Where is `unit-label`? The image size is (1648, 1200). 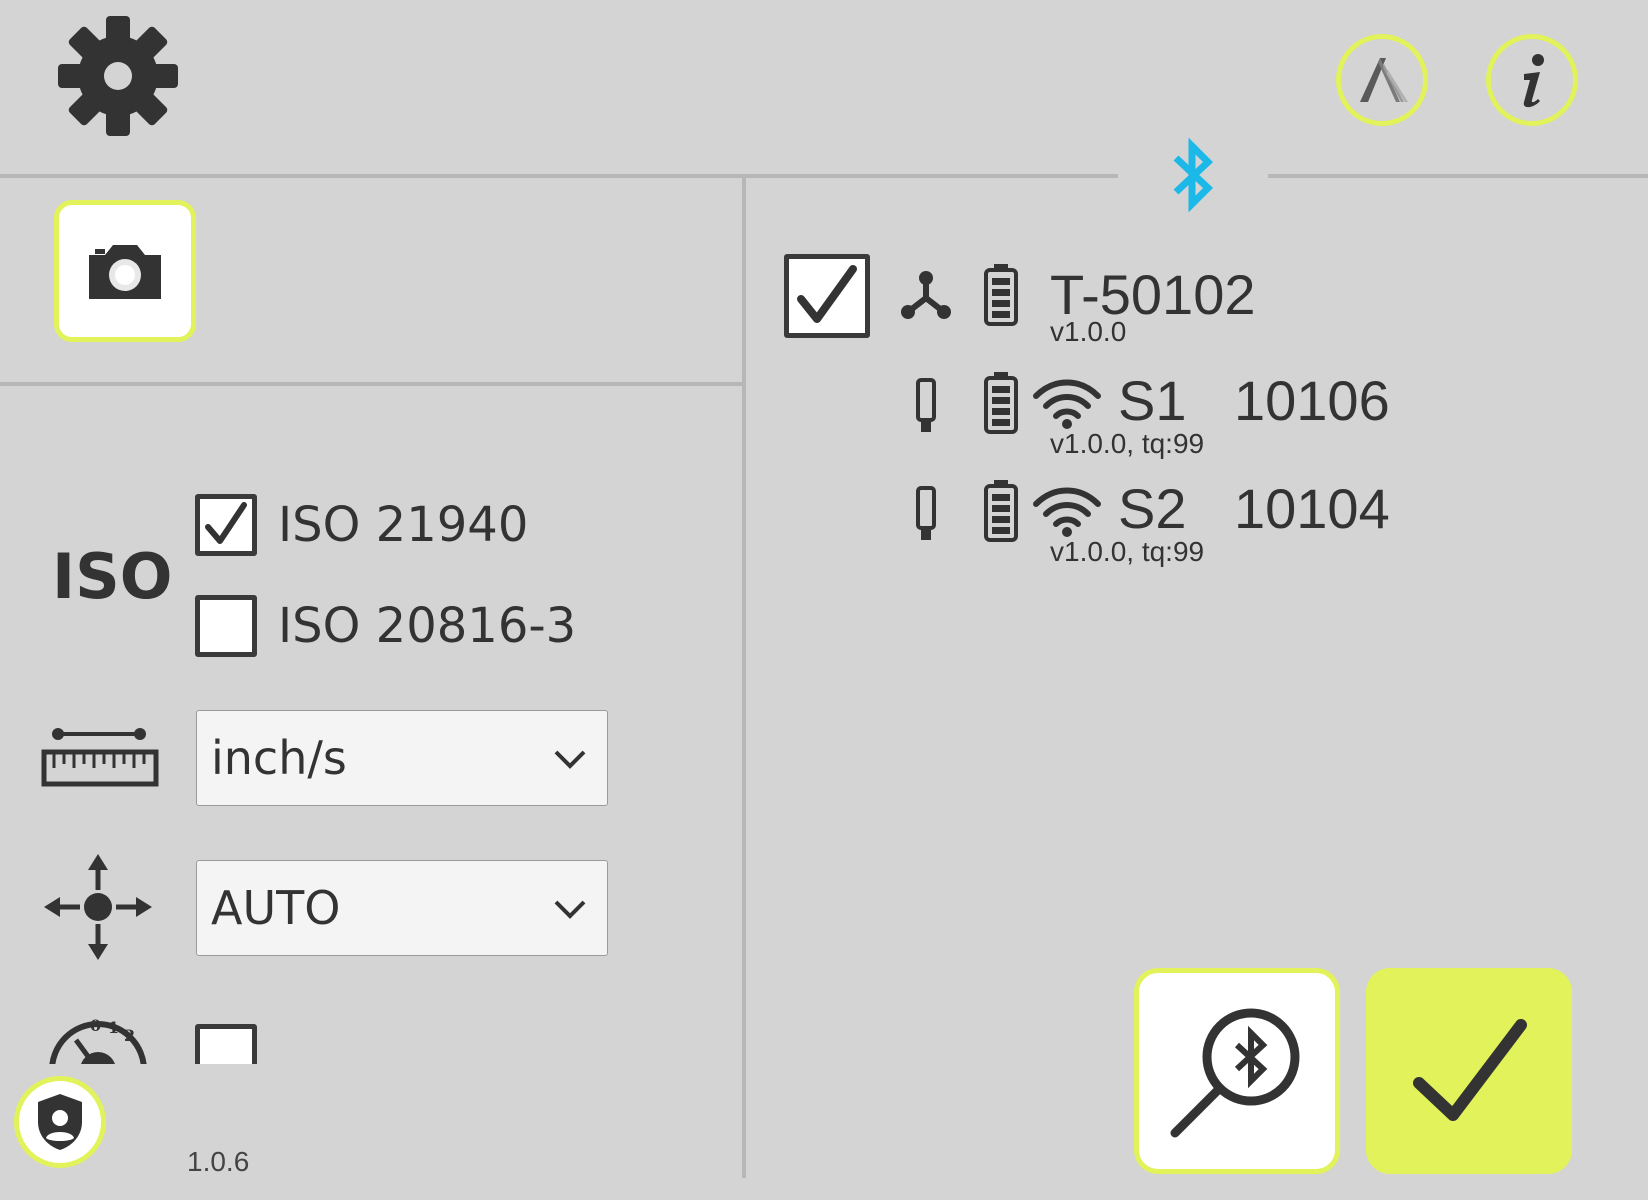
unit-label is located at coordinates (100, 757).